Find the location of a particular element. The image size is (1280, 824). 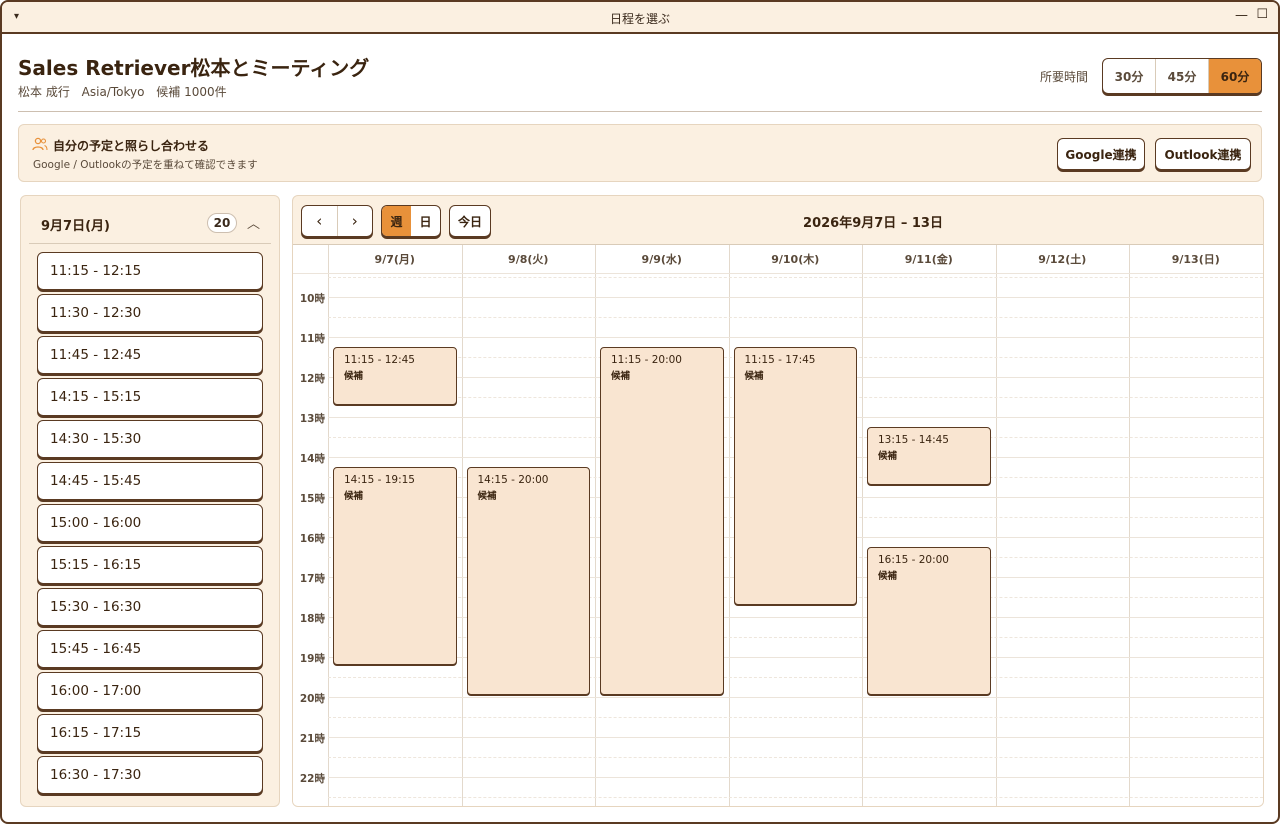

window-title: 日程を選ぶ is located at coordinates (639, 19).